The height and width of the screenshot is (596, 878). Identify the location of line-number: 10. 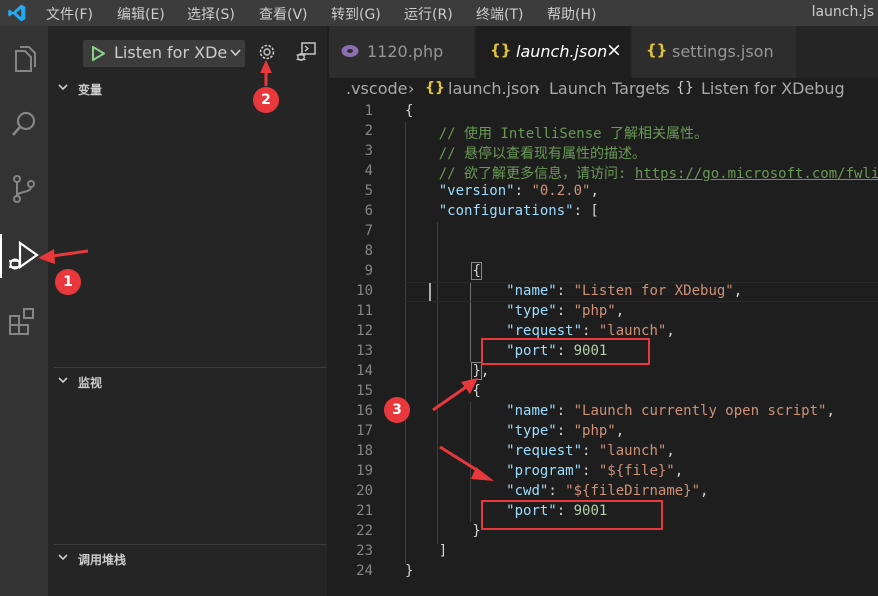
(364, 291).